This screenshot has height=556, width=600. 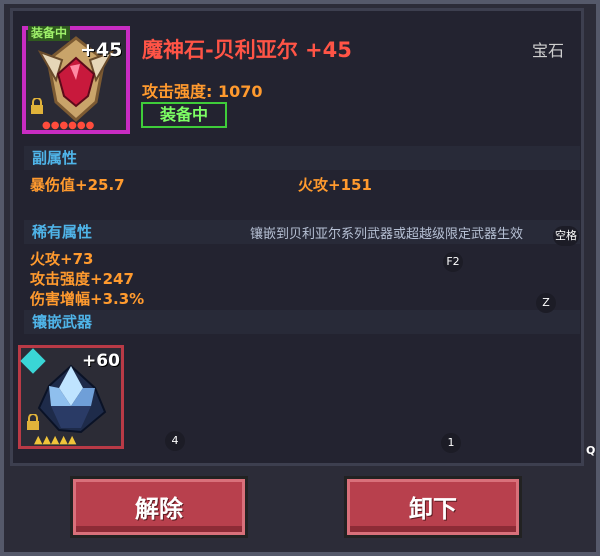 I want to click on item-plus-level: +45, so click(x=101, y=50).